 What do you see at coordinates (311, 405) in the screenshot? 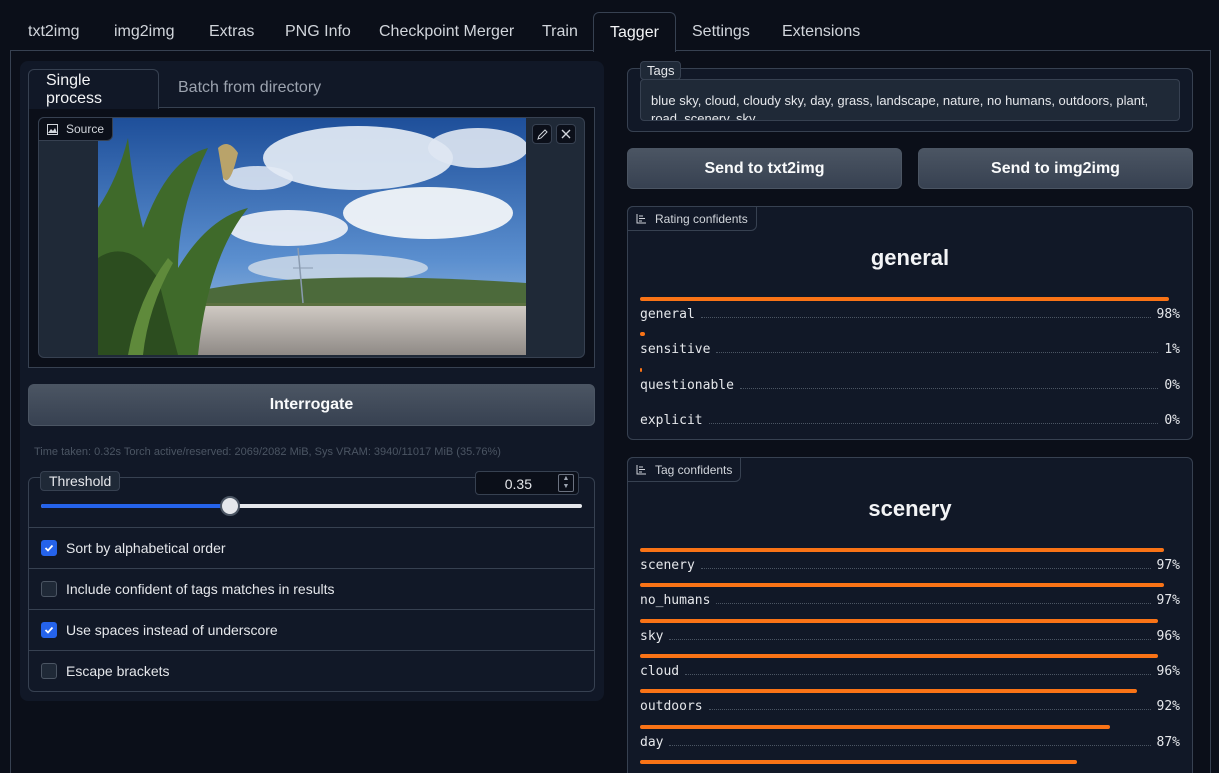
I see `interrogate-button: Interrogate` at bounding box center [311, 405].